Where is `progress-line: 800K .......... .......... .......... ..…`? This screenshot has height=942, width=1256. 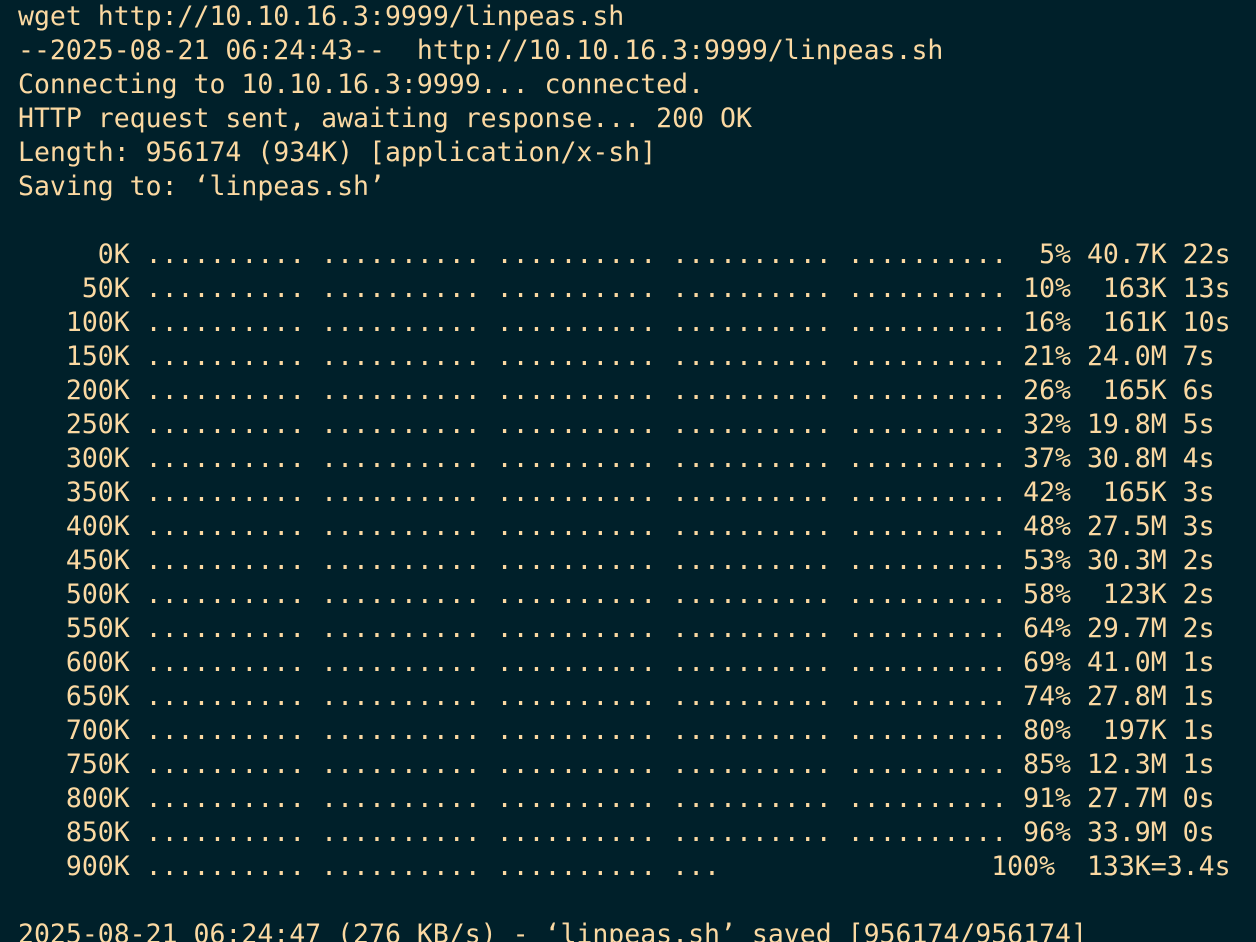
progress-line: 800K .......... .......... .......... ..… is located at coordinates (616, 798).